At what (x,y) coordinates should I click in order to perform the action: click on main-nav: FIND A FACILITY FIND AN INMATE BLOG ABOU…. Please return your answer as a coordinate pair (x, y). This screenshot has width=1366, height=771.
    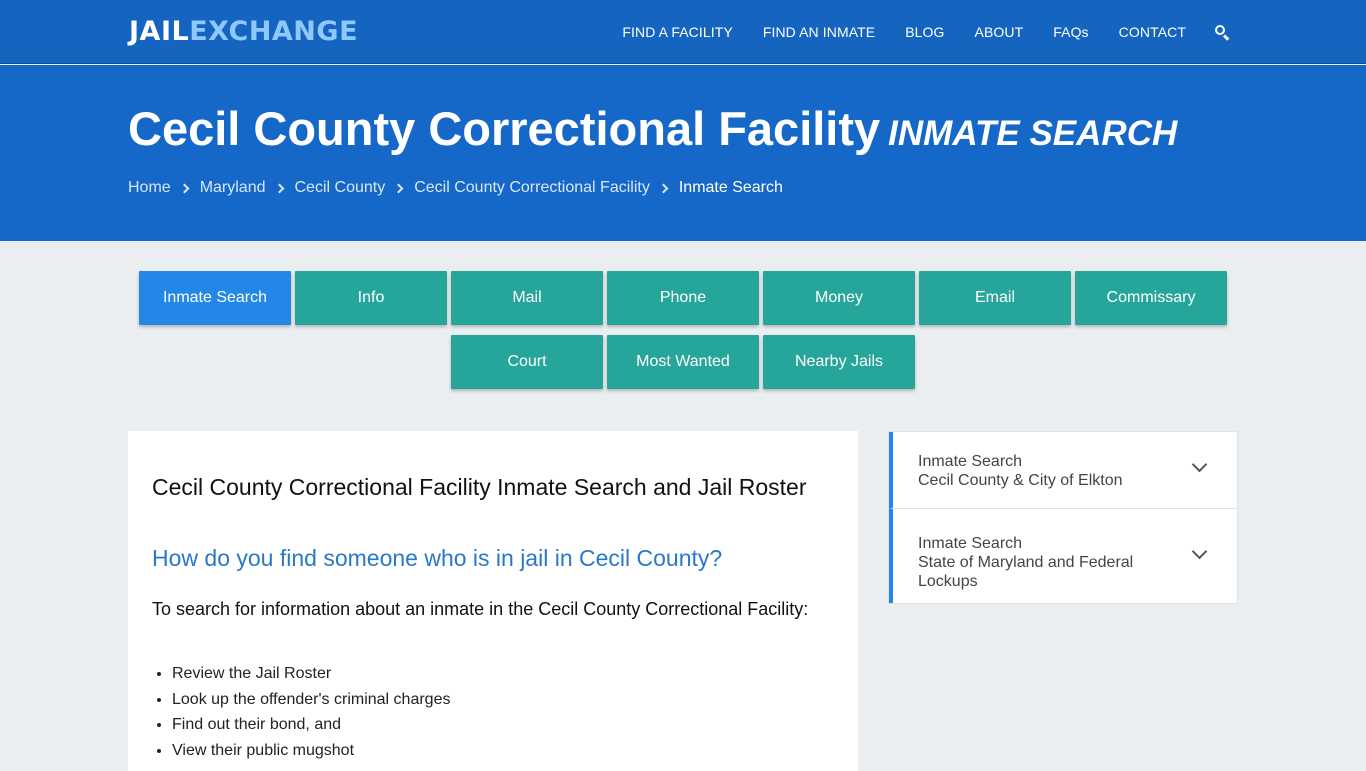
    Looking at the image, I should click on (911, 32).